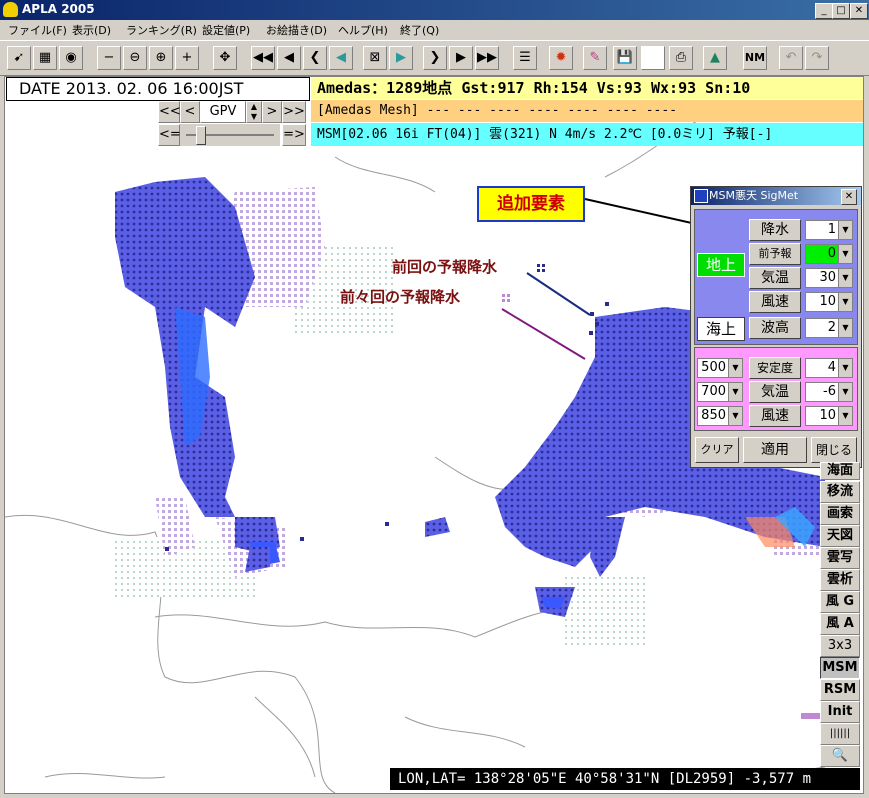  Describe the element at coordinates (223, 112) in the screenshot. I see `gpv-model-label: GPV` at that location.